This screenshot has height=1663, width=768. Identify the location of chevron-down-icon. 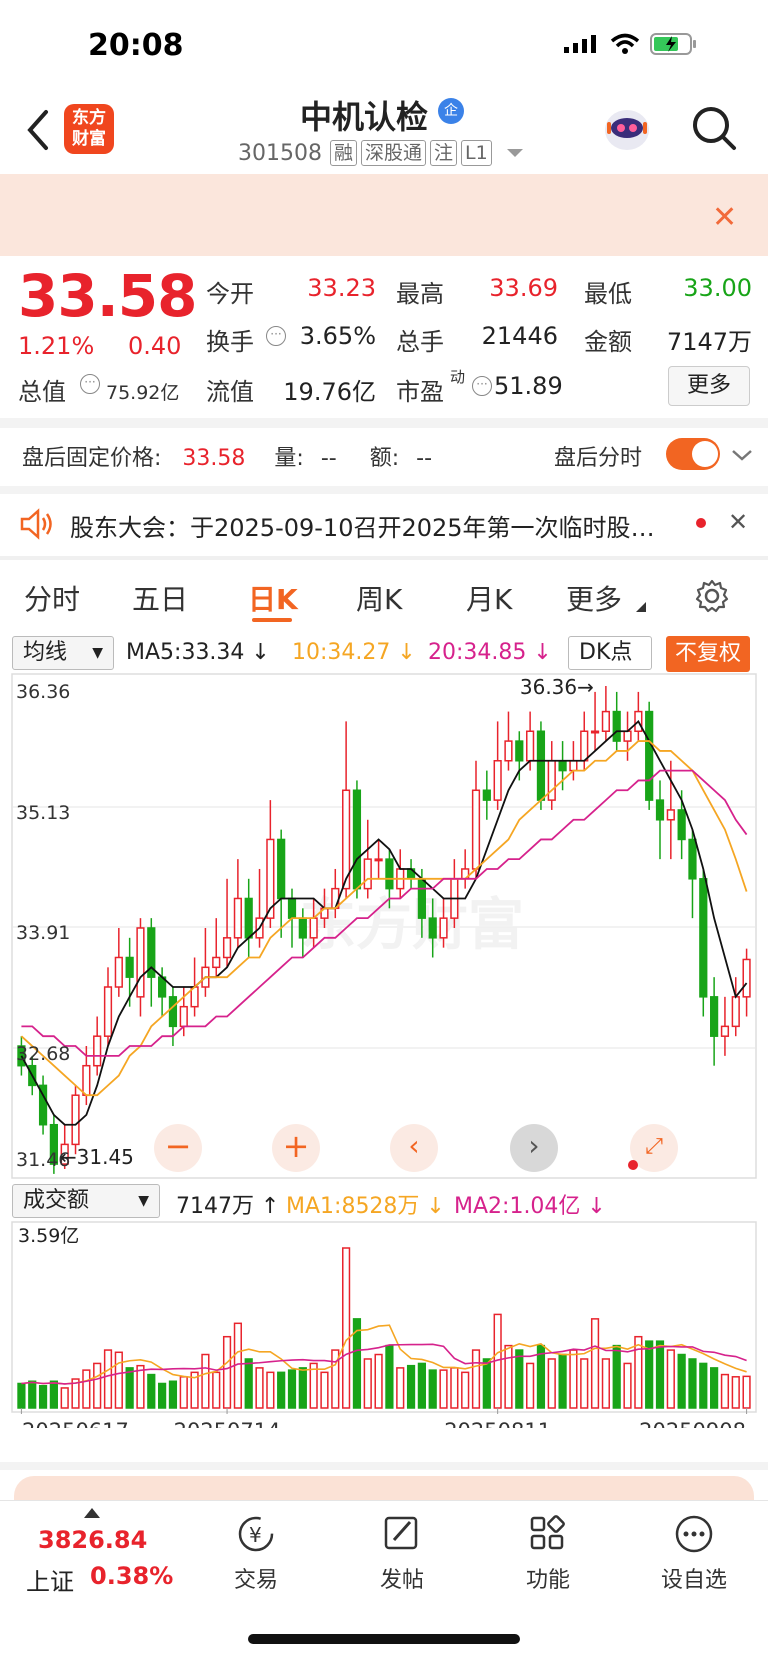
(742, 455).